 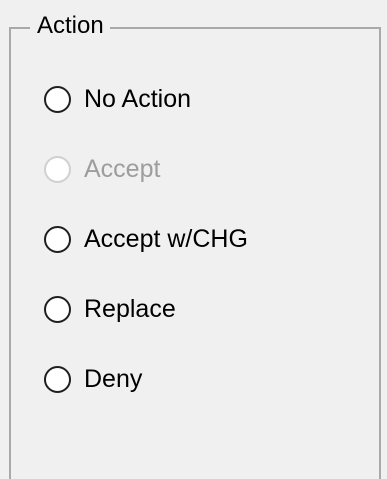 I want to click on option-label: Accept, so click(x=122, y=169).